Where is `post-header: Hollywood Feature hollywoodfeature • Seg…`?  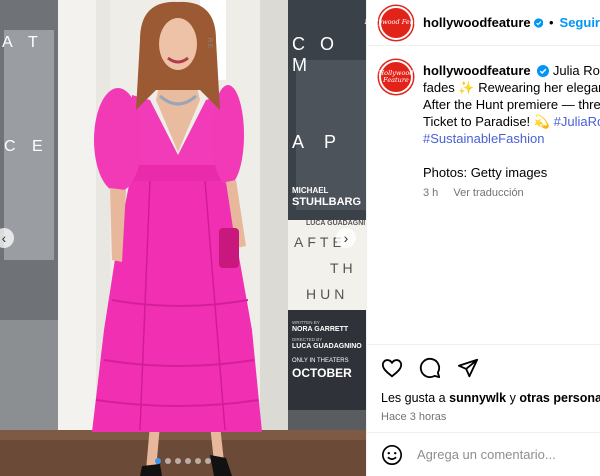 post-header: Hollywood Feature hollywoodfeature • Seg… is located at coordinates (482, 23).